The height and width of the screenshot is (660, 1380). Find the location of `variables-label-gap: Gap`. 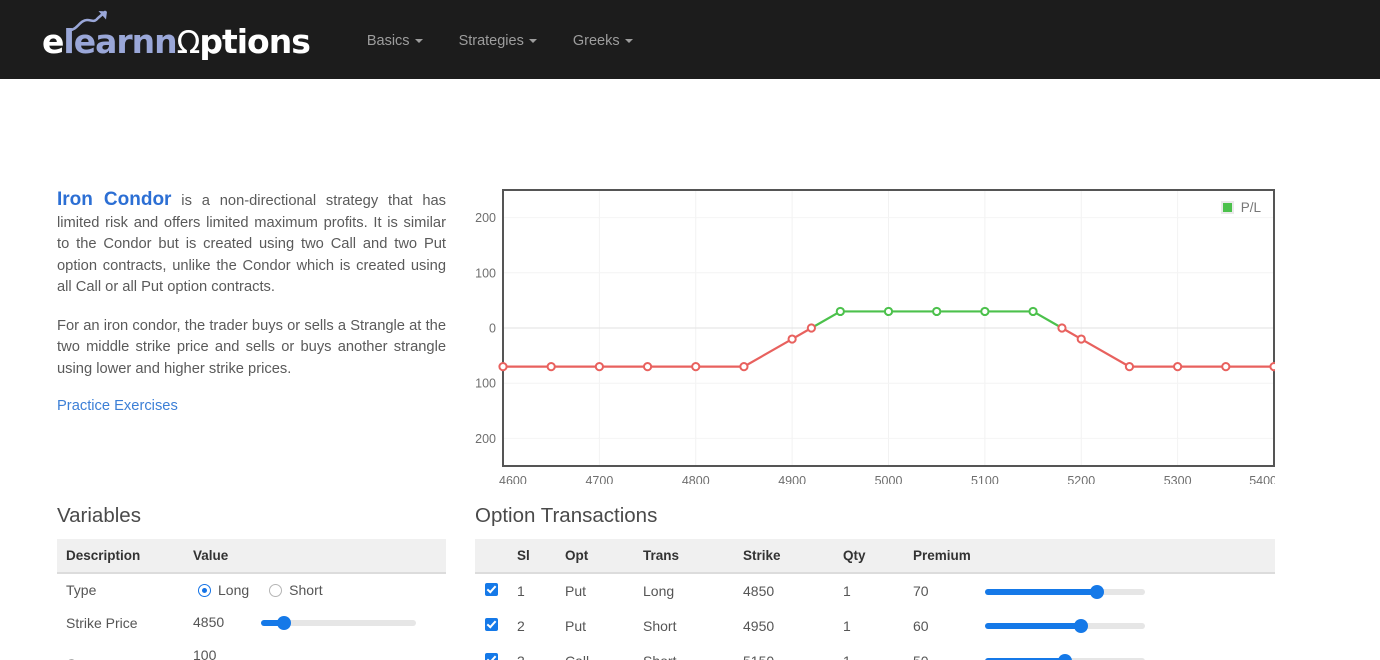

variables-label-gap: Gap is located at coordinates (121, 649).